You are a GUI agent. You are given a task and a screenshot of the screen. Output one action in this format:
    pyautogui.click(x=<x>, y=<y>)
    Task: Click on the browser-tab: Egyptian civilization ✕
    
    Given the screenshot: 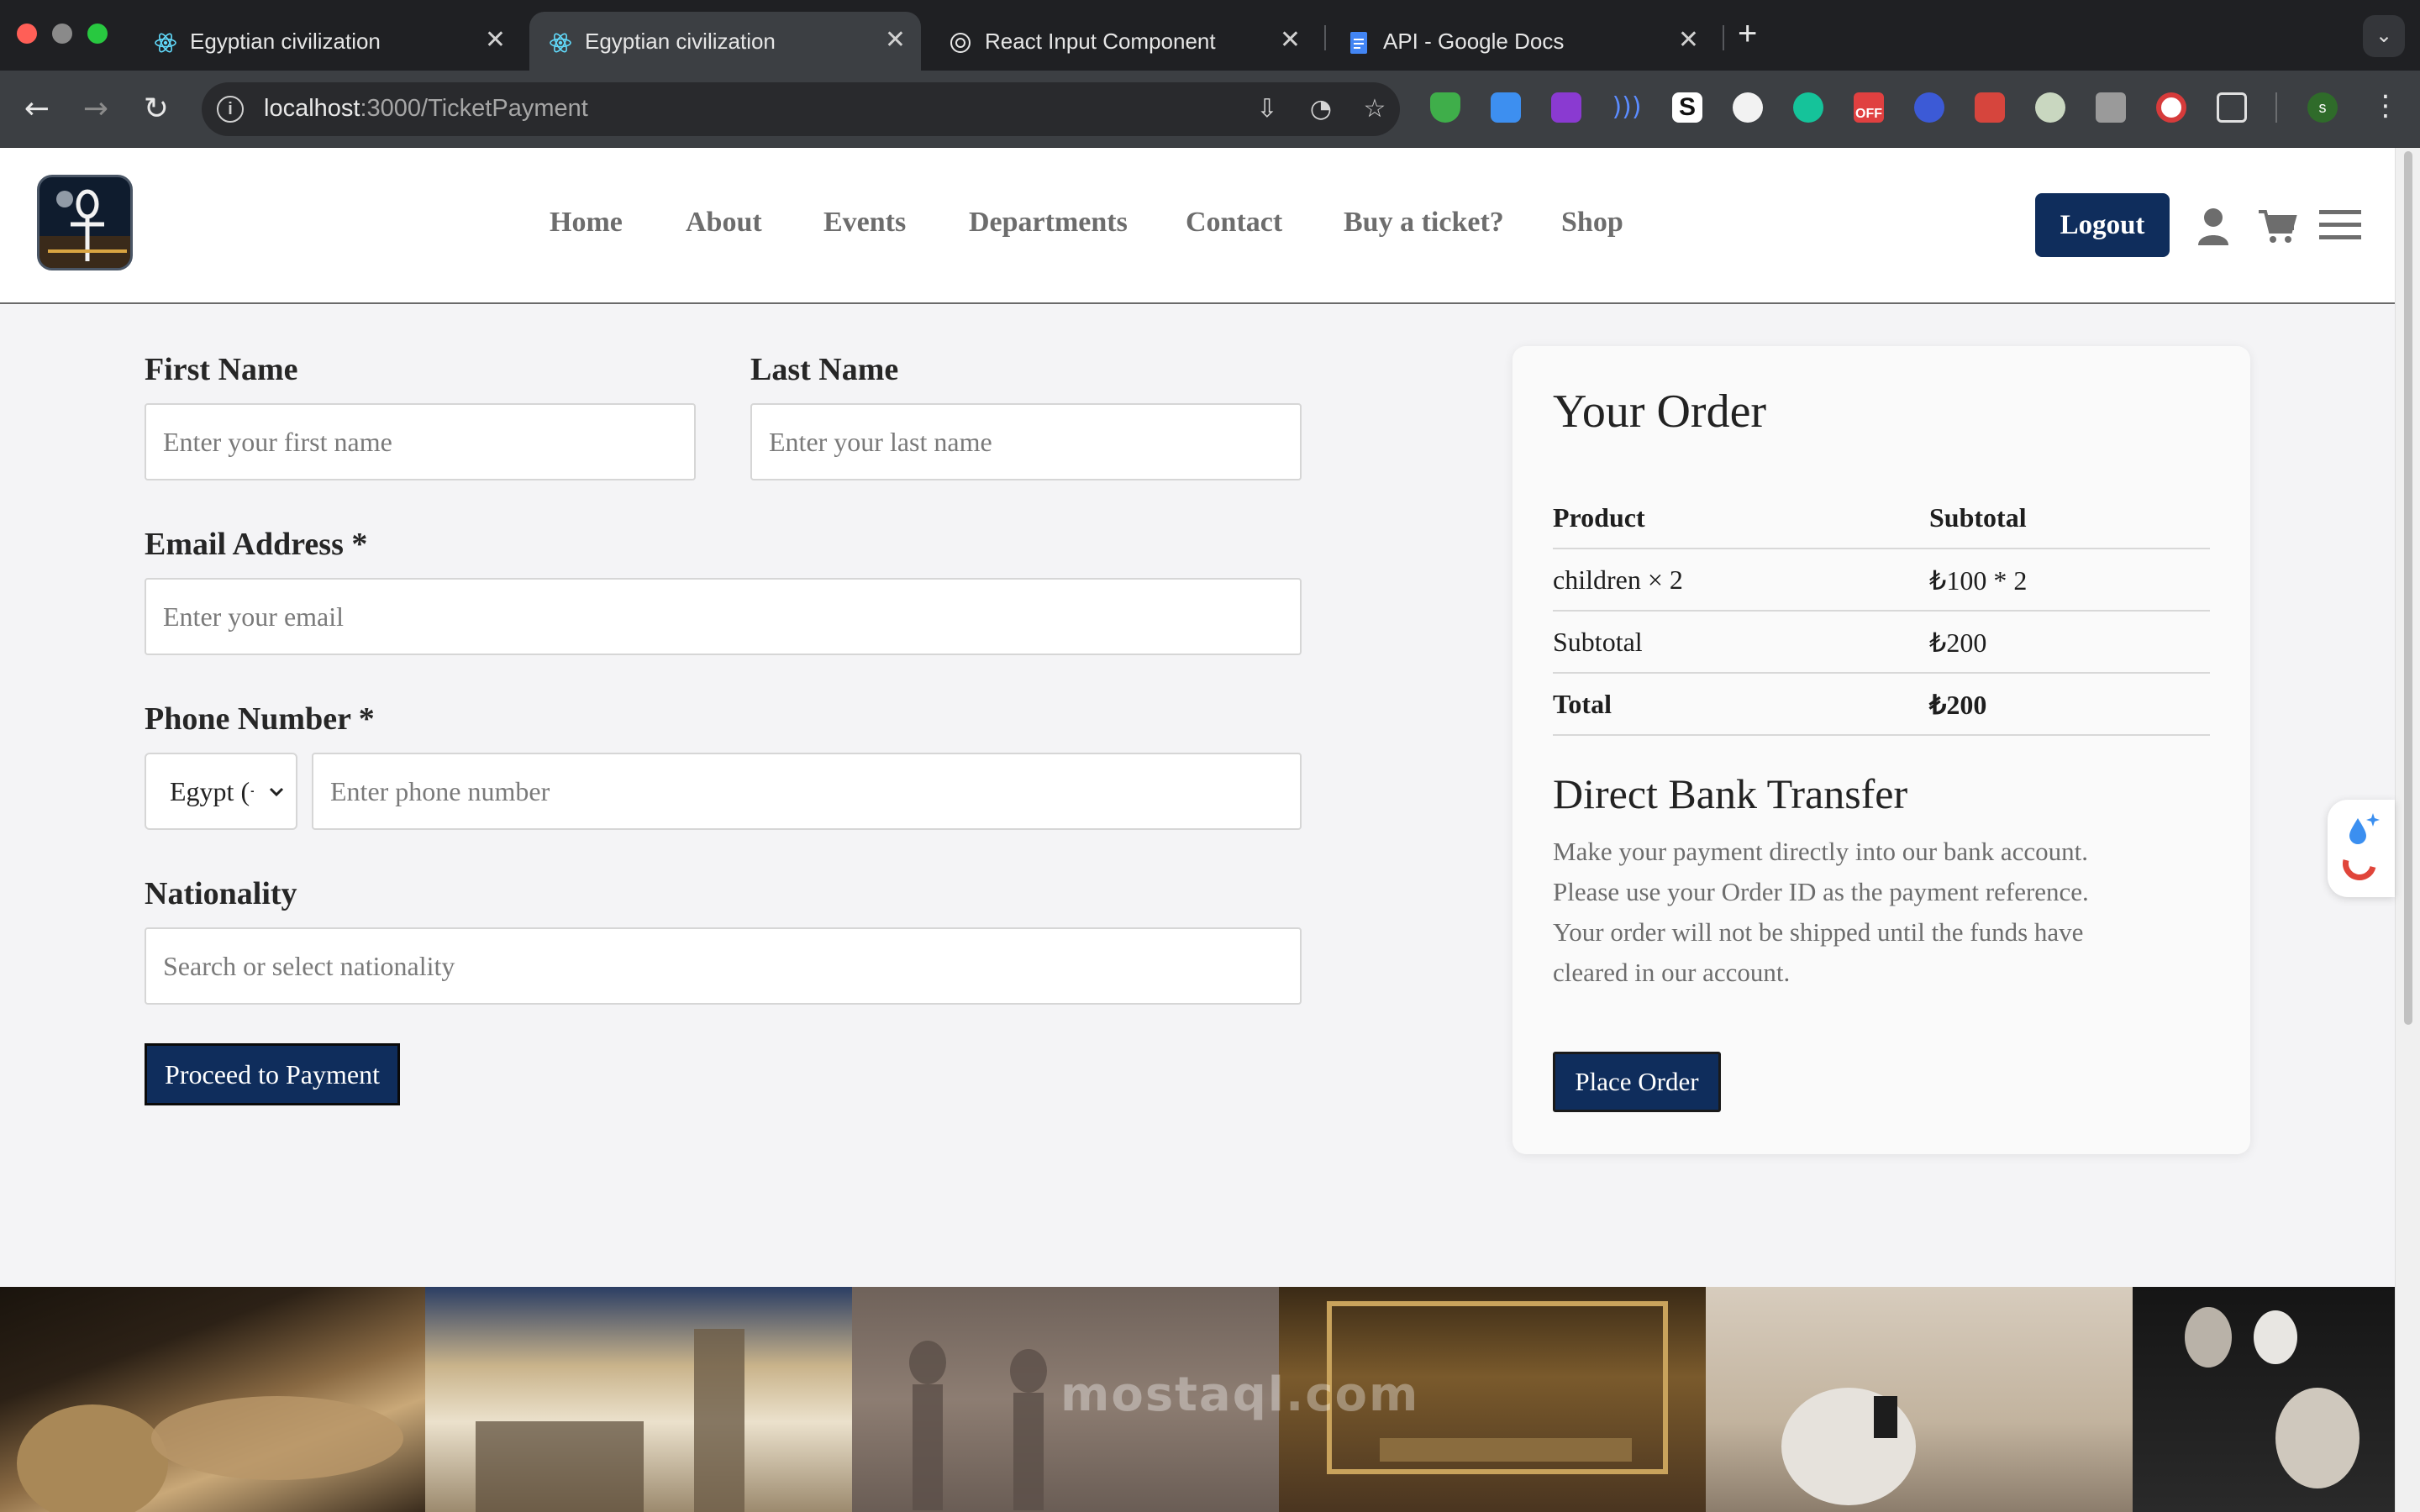 What is the action you would take?
    pyautogui.click(x=327, y=41)
    